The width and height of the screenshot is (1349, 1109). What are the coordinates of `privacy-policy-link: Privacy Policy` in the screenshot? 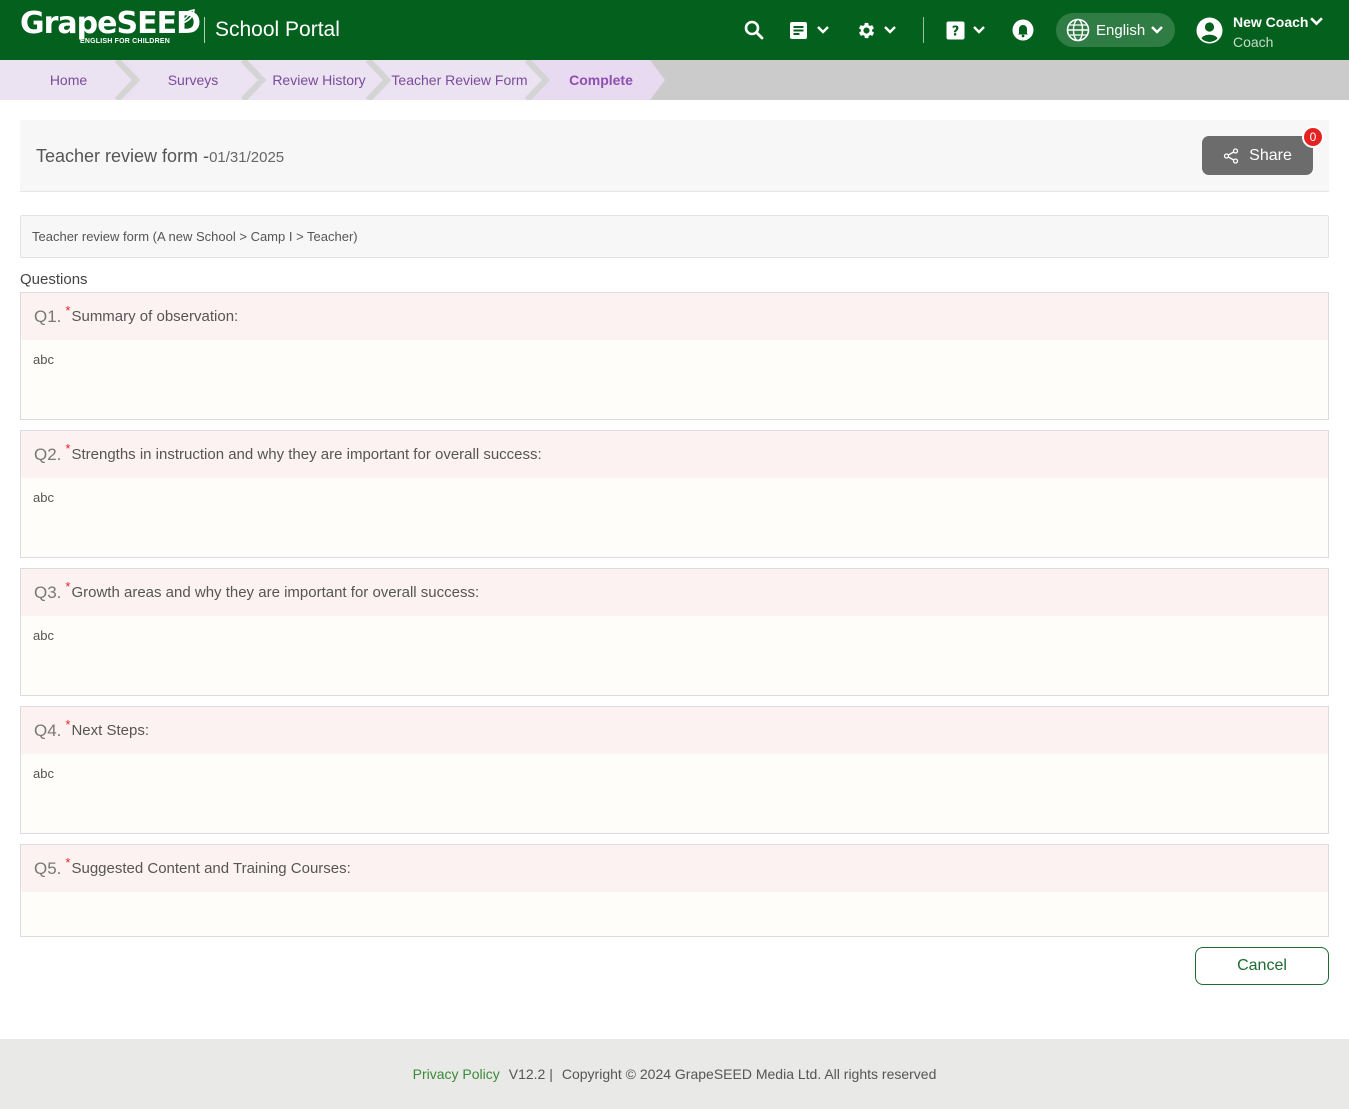 It's located at (456, 1074).